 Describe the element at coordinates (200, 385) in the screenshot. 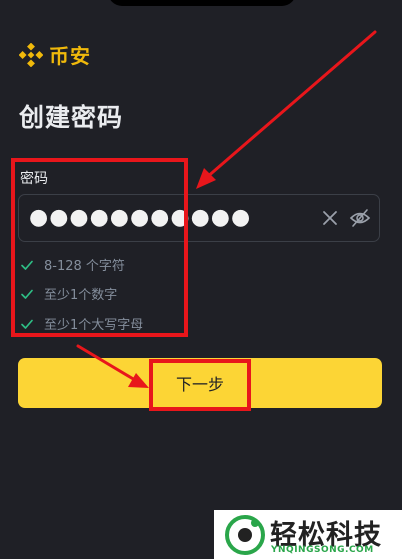

I see `annotation-box-next` at that location.